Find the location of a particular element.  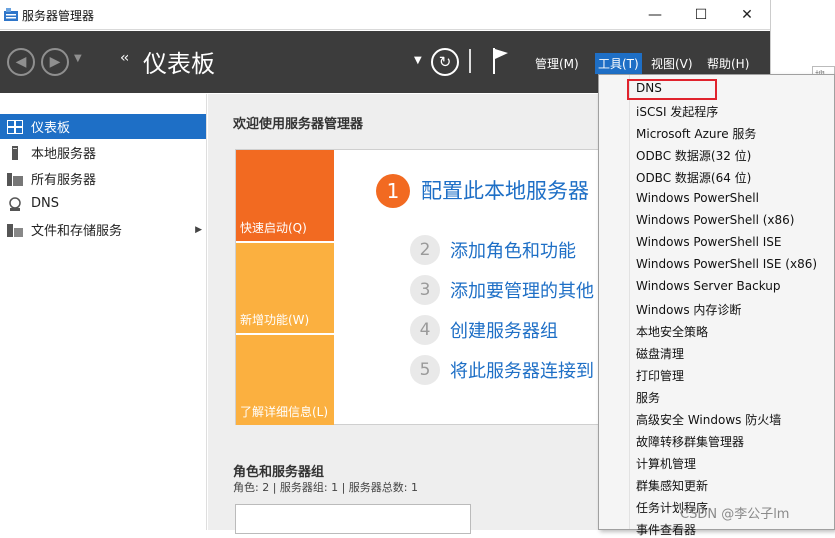

step-connect-cloud: 5 将此服务器连接到 is located at coordinates (502, 370).